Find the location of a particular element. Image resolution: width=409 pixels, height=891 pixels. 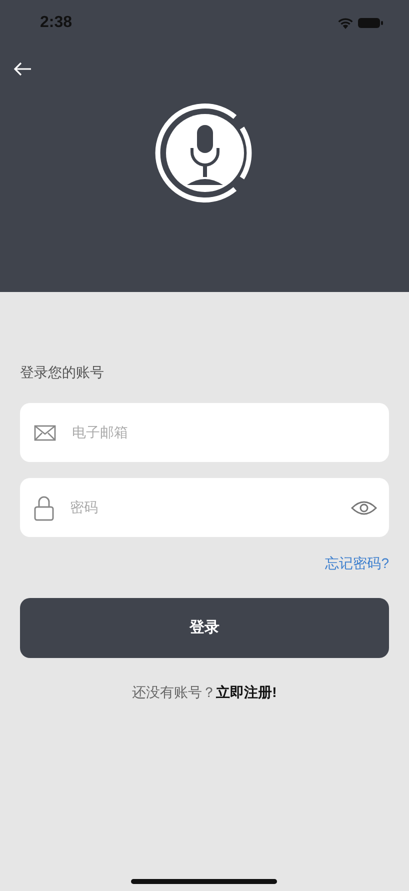

mail-icon is located at coordinates (45, 432).